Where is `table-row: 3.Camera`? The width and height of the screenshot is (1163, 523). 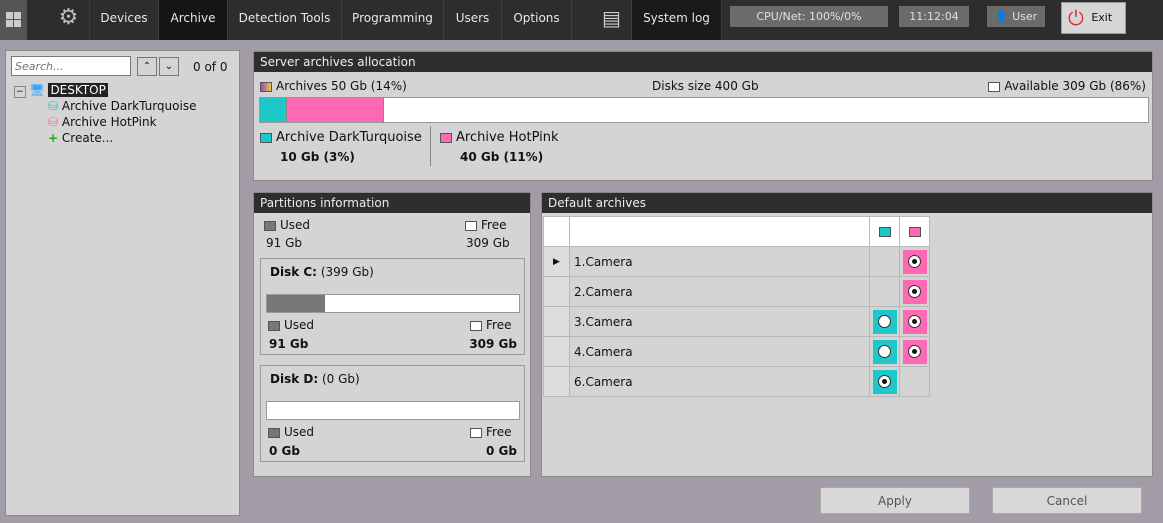 table-row: 3.Camera is located at coordinates (736, 321).